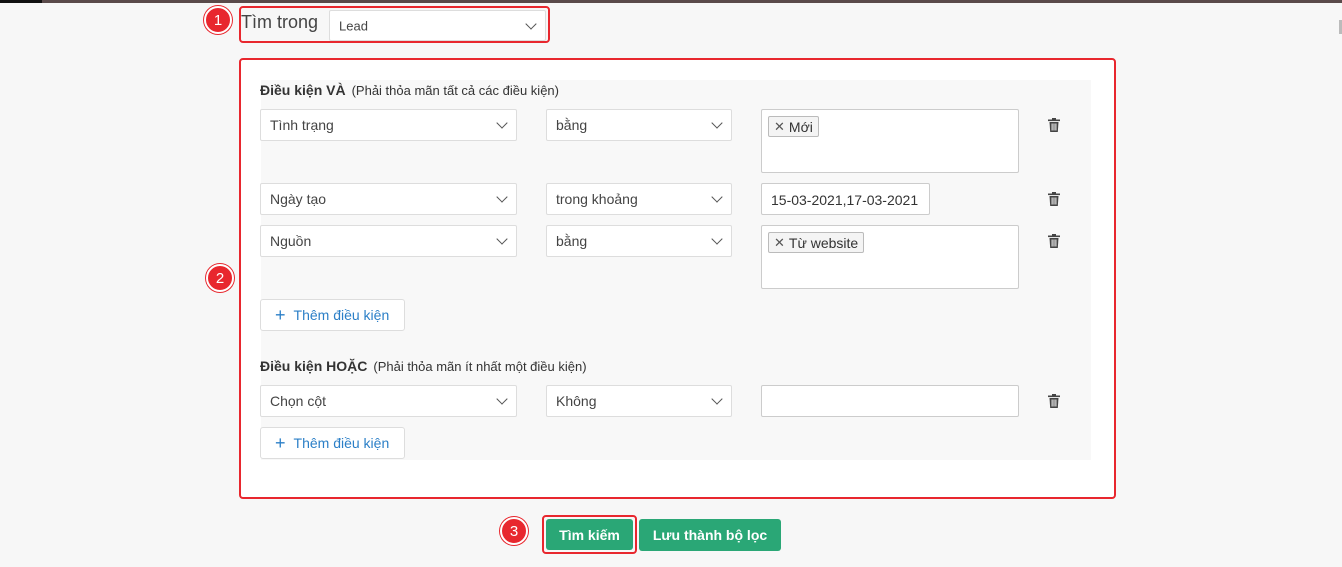 The image size is (1342, 567). Describe the element at coordinates (388, 125) in the screenshot. I see `and-row-1-field: Tình trạng` at that location.